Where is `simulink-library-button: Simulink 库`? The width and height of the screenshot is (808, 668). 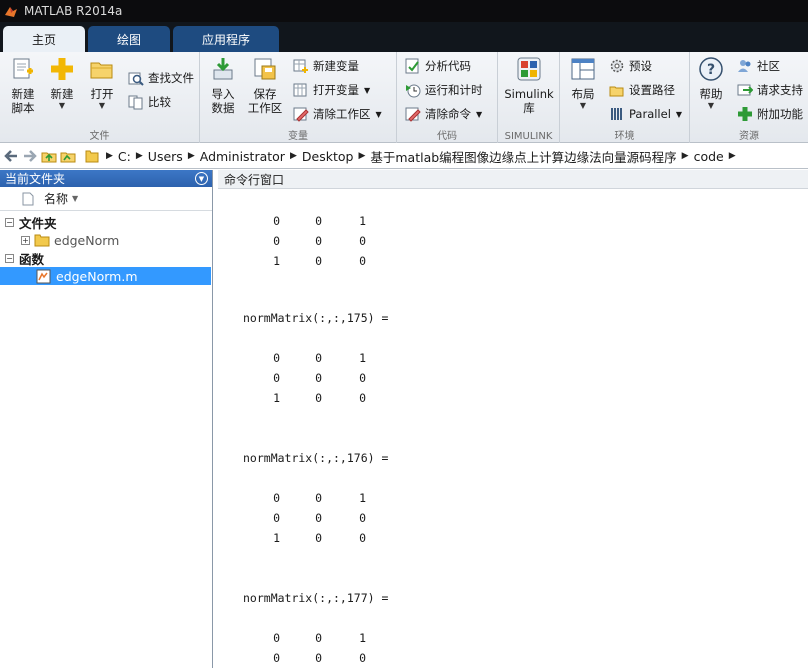
simulink-library-button: Simulink 库 is located at coordinates (529, 85).